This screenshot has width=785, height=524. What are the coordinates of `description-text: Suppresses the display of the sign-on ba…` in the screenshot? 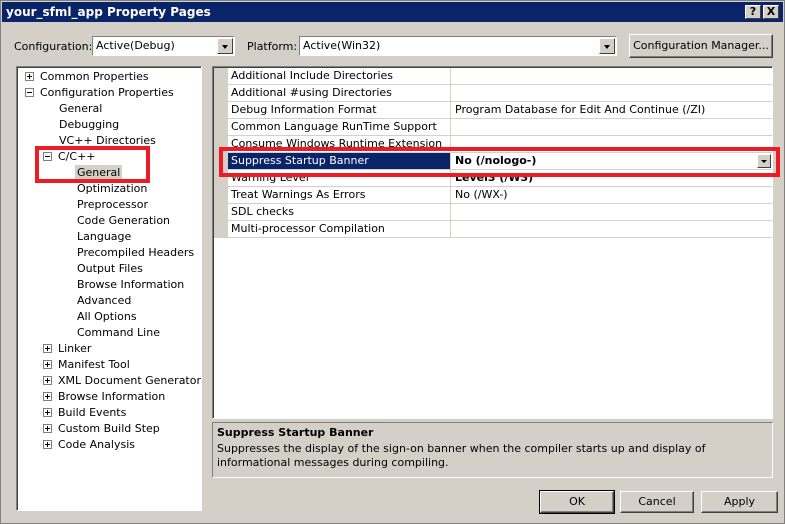 It's located at (461, 455).